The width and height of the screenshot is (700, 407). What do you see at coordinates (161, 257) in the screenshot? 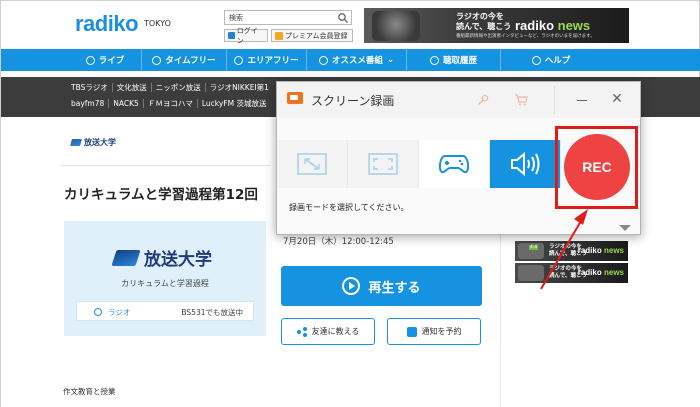
I see `program-logo: 放送大学` at bounding box center [161, 257].